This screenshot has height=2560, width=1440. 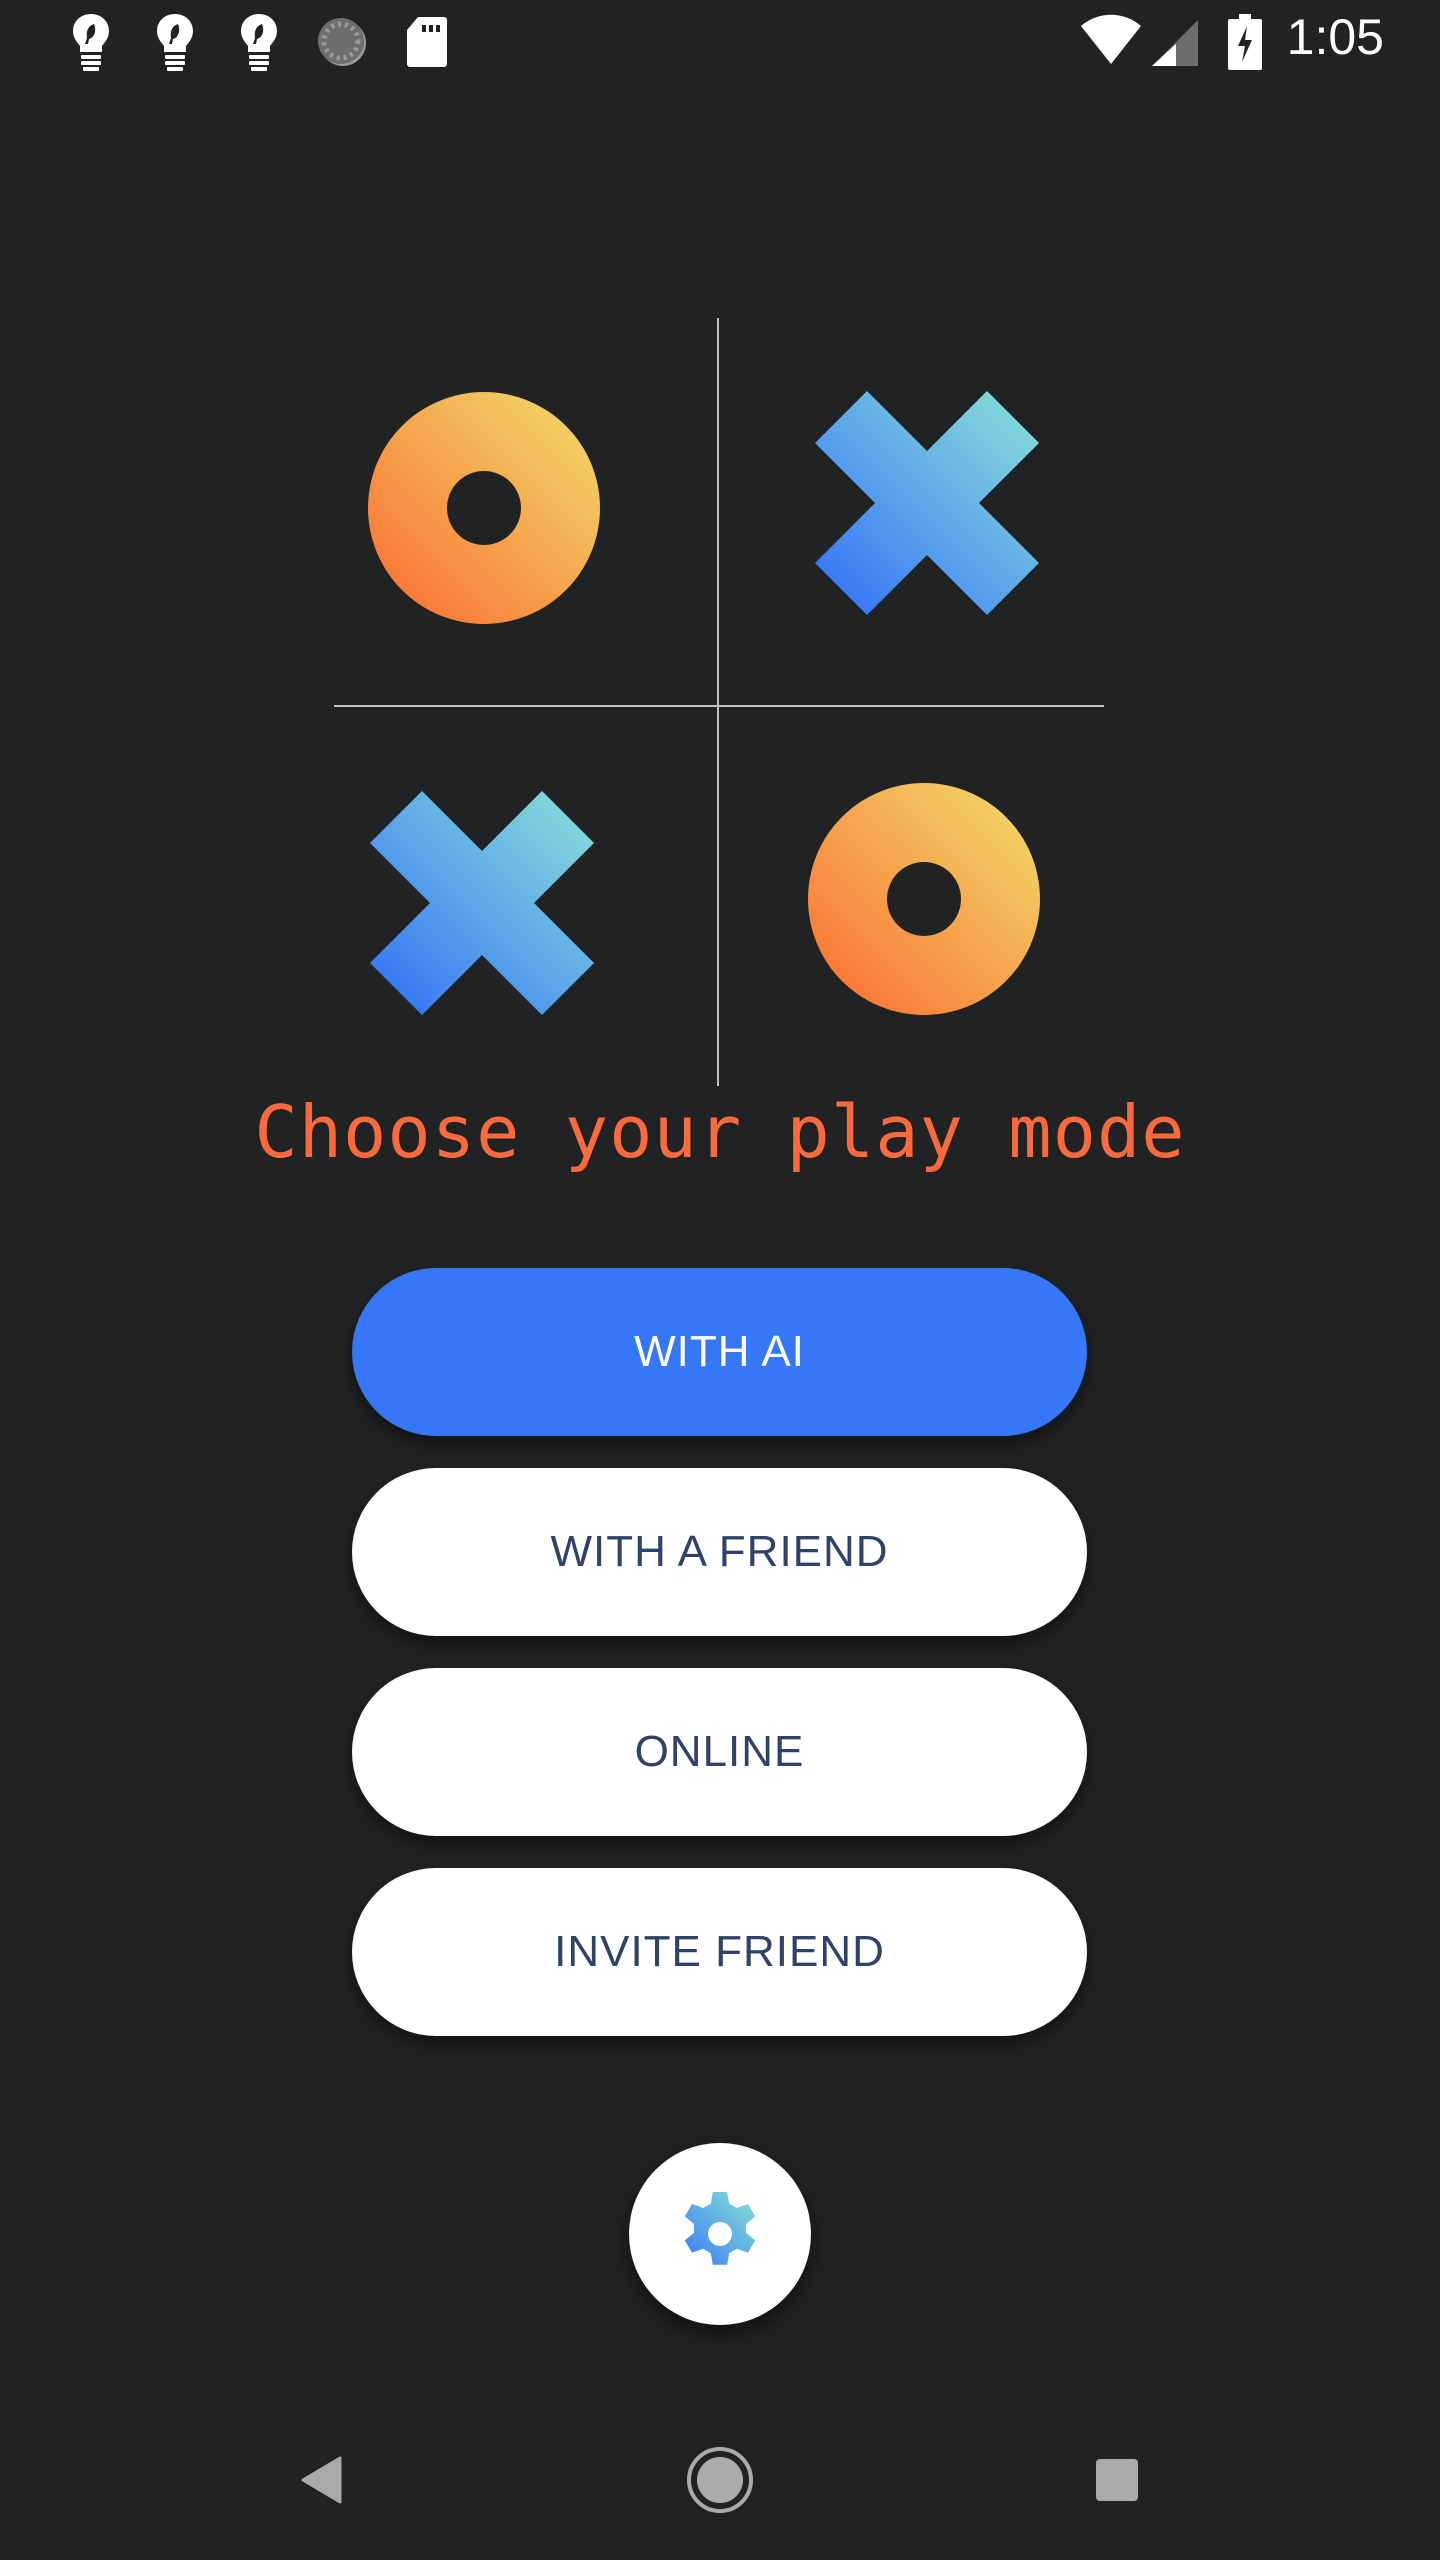 What do you see at coordinates (718, 702) in the screenshot?
I see `grid-line-vertical` at bounding box center [718, 702].